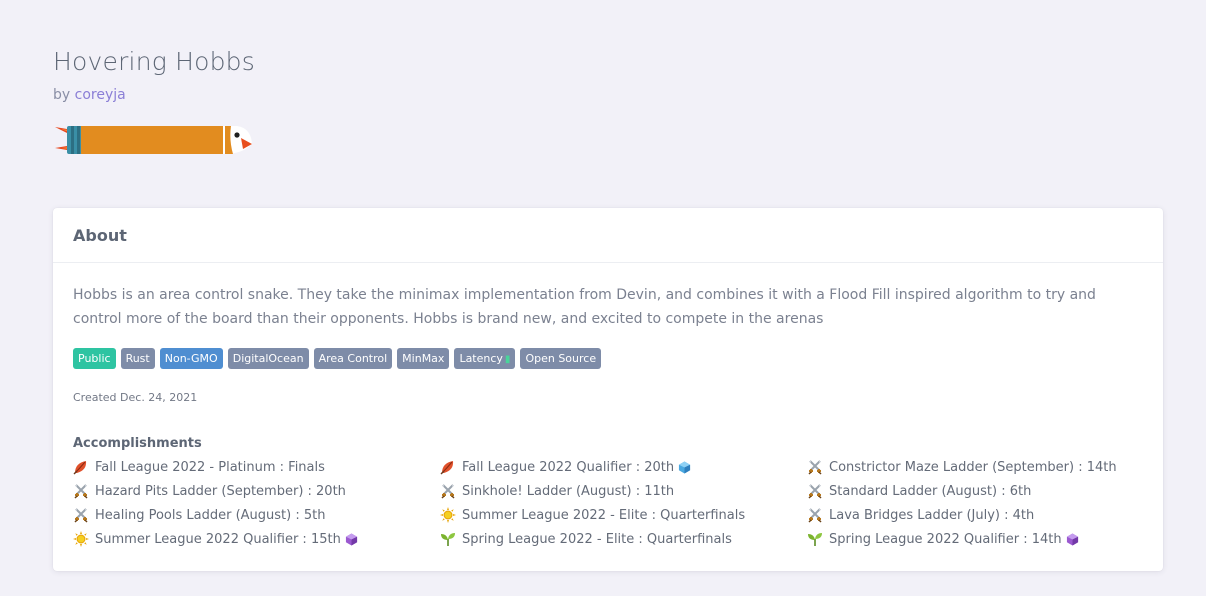 The height and width of the screenshot is (596, 1206). I want to click on accomplishment-text: Sinkhole! Ladder (August) : 11th, so click(568, 491).